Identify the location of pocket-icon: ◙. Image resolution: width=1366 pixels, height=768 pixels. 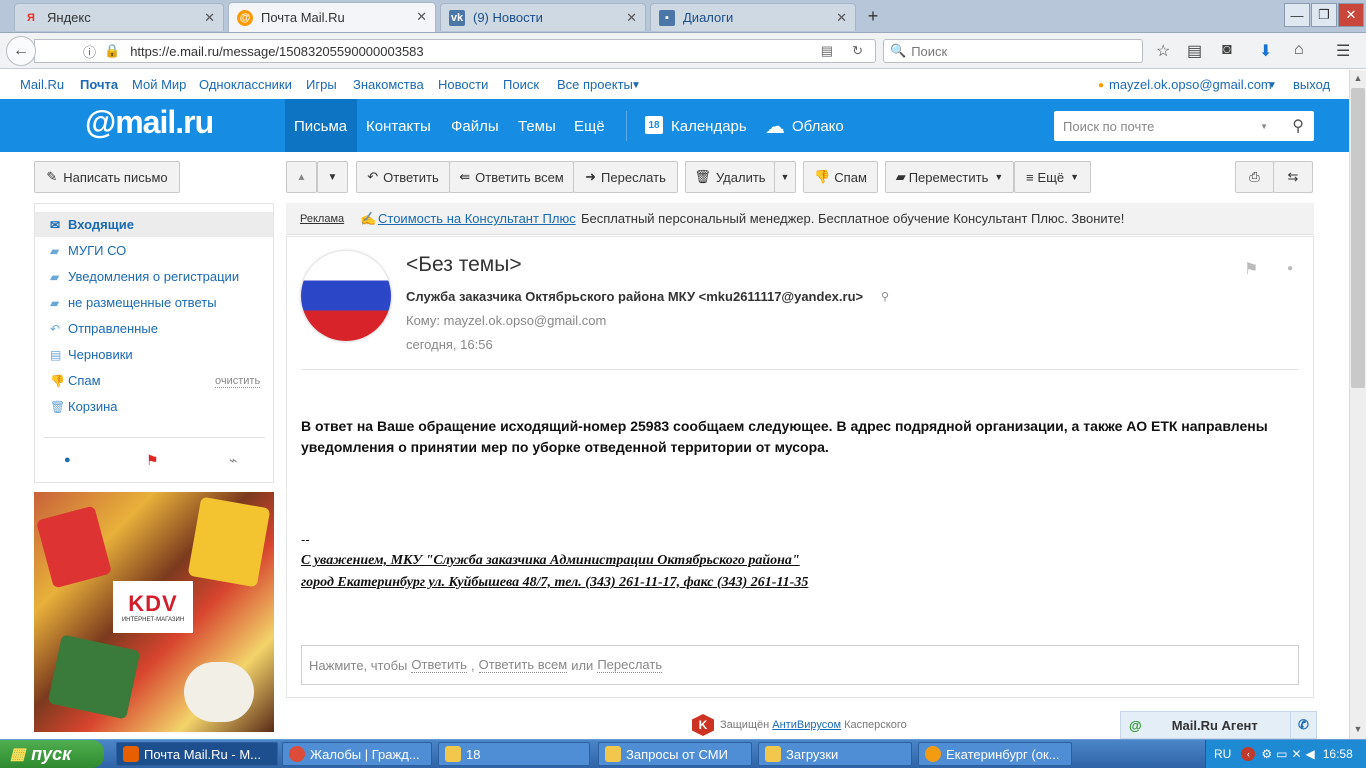
(1227, 50).